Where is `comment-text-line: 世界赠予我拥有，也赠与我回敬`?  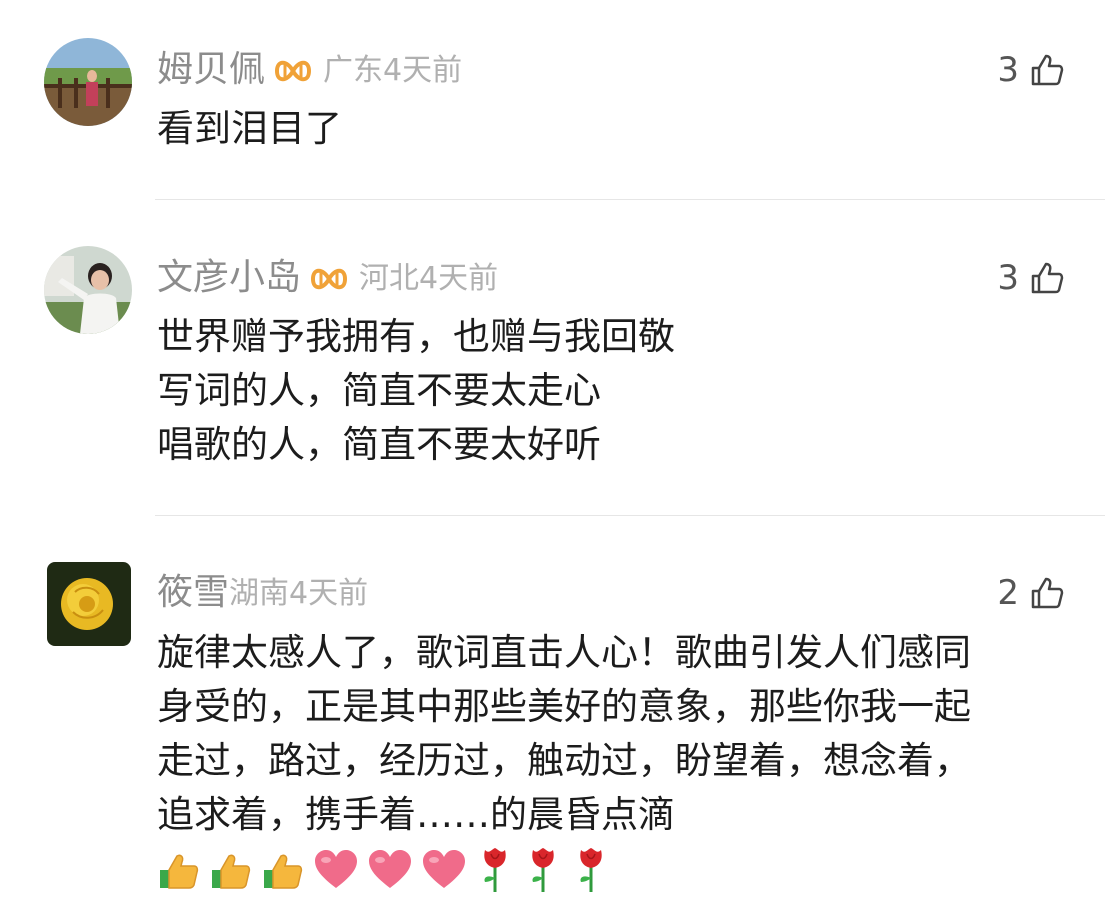 comment-text-line: 世界赠予我拥有，也赠与我回敬 is located at coordinates (416, 336).